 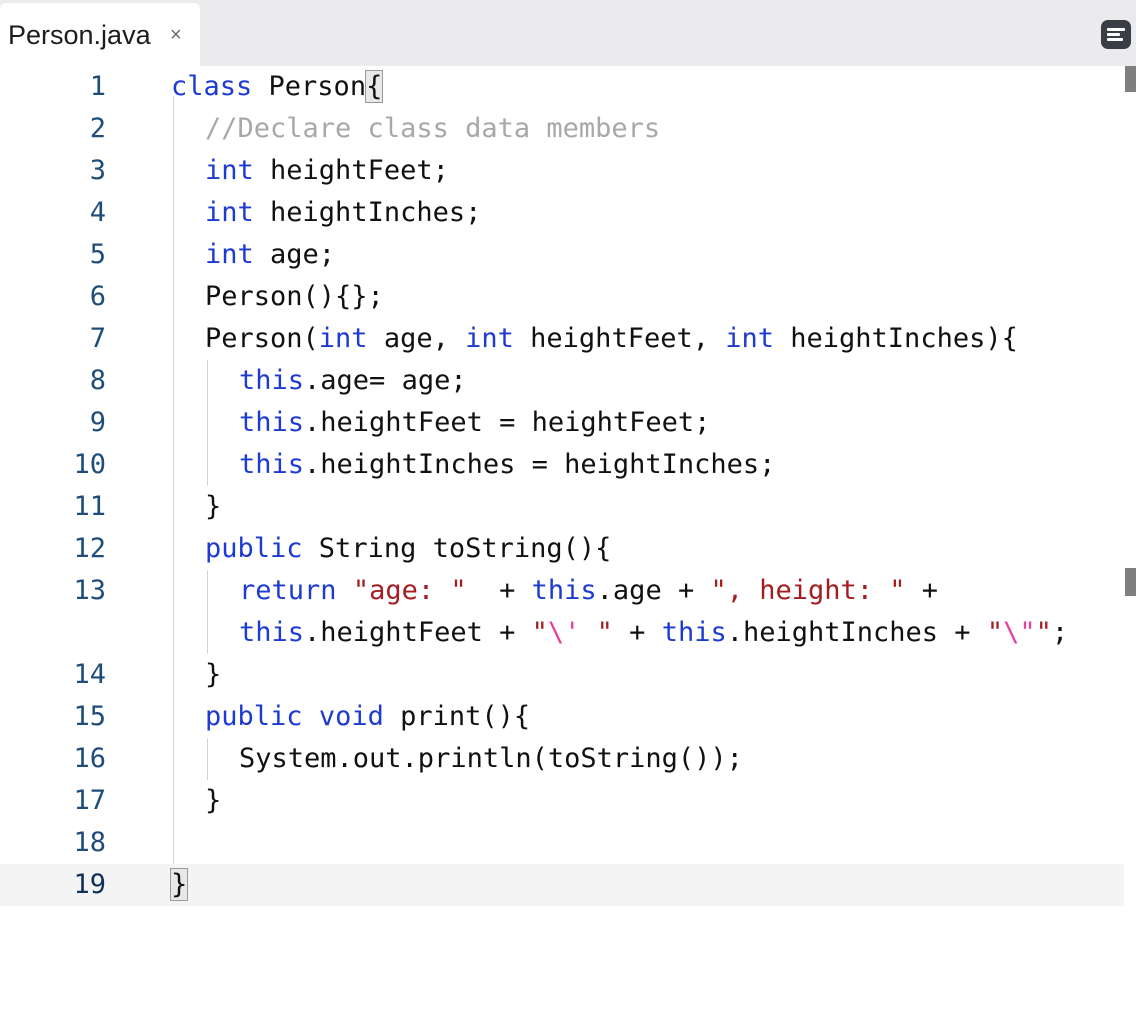 What do you see at coordinates (562, 801) in the screenshot?
I see `code-line: 17 }` at bounding box center [562, 801].